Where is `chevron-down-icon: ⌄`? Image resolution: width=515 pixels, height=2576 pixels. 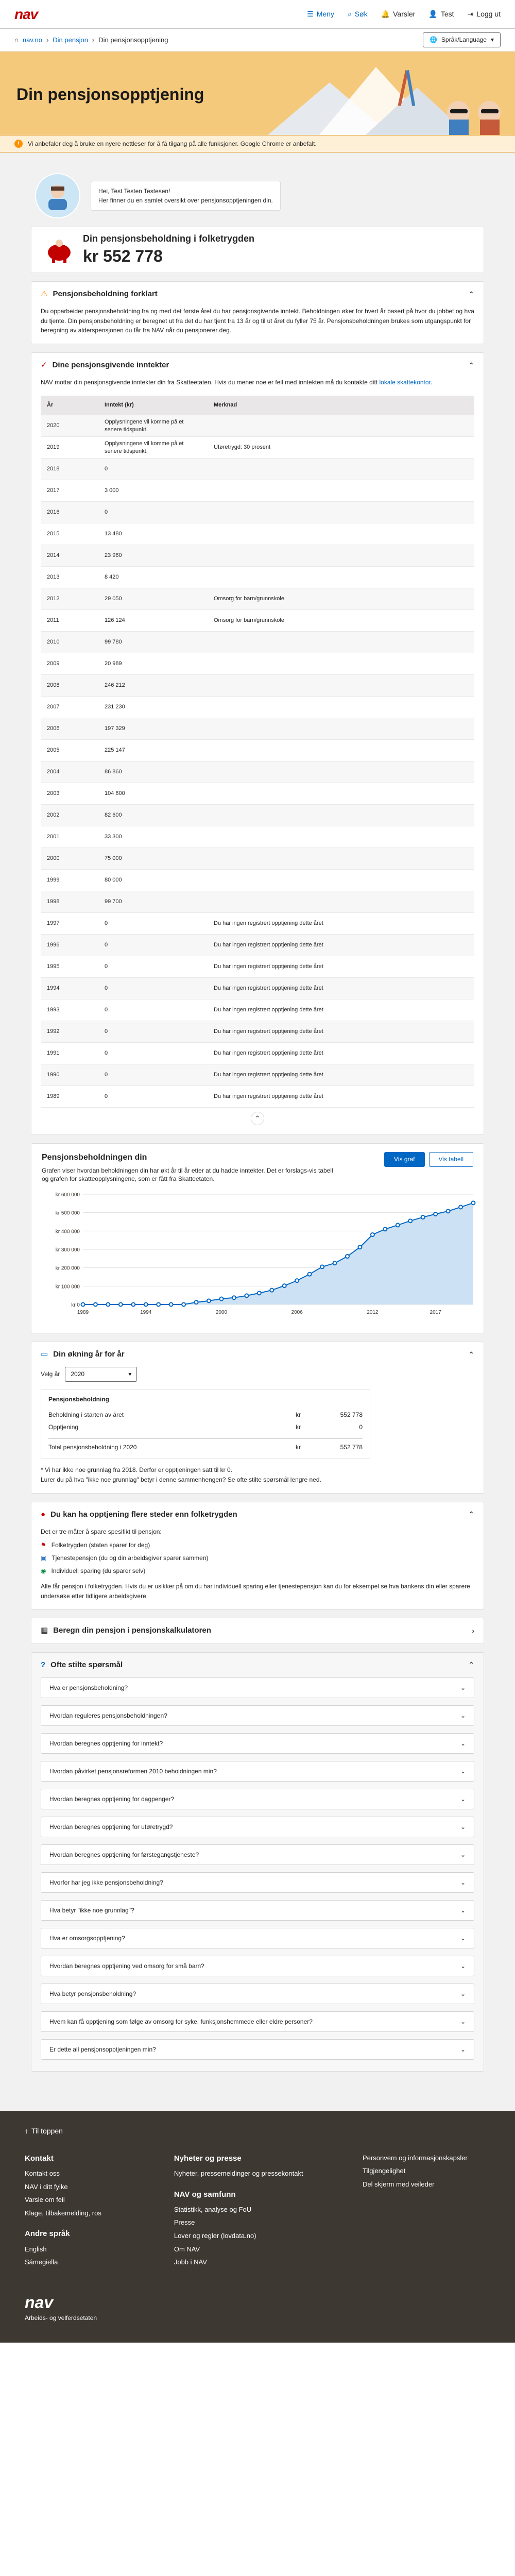
chevron-down-icon: ⌄ is located at coordinates (463, 1715).